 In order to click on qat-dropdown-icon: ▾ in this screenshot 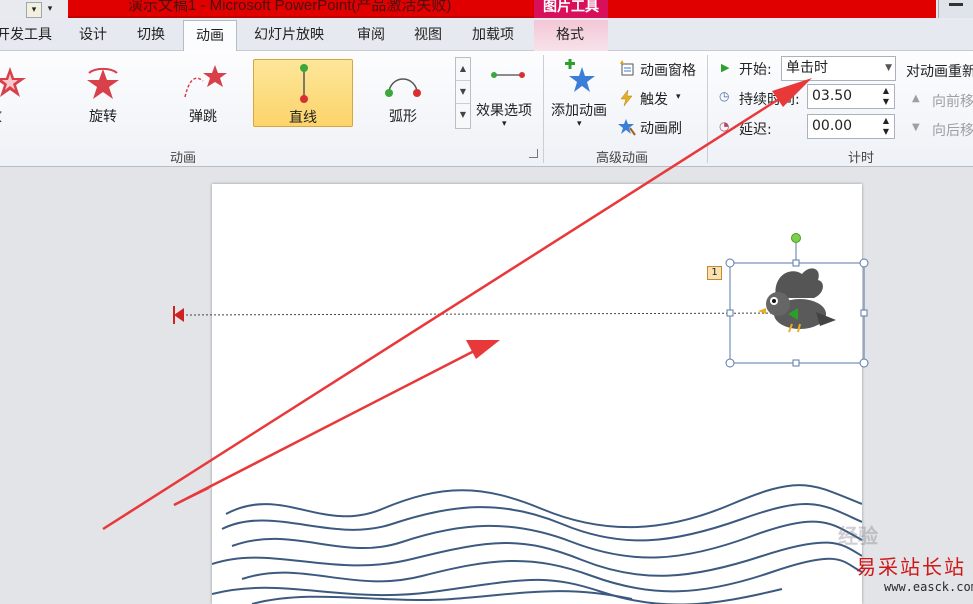, I will do `click(50, 10)`.